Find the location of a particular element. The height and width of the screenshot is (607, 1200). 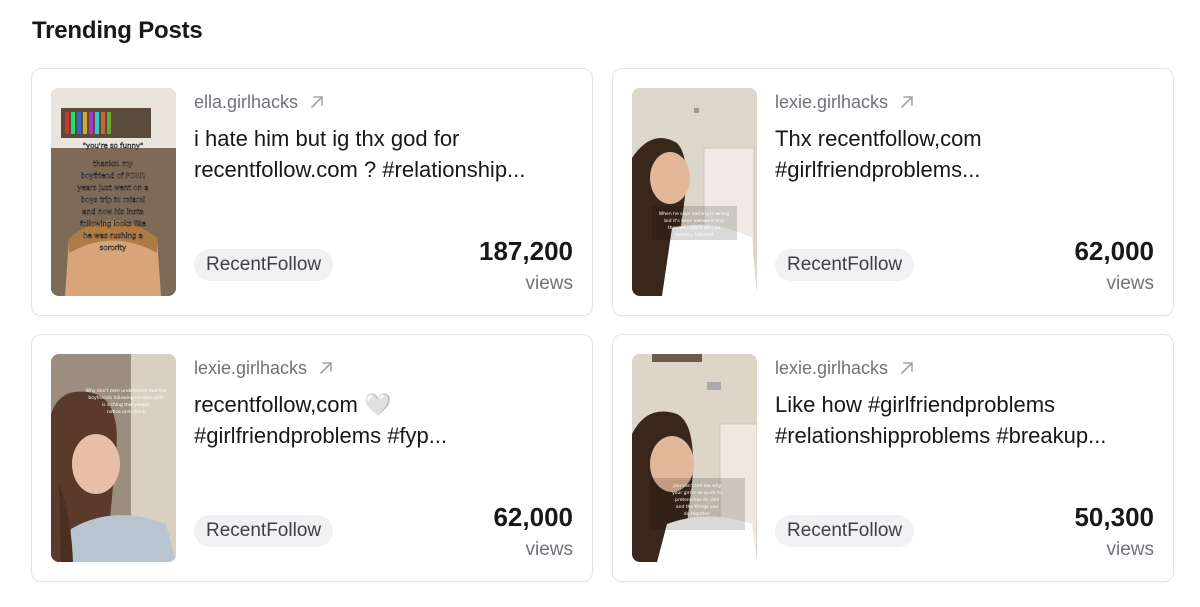

svg-text: boys trip to miami is located at coordinates (113, 200).